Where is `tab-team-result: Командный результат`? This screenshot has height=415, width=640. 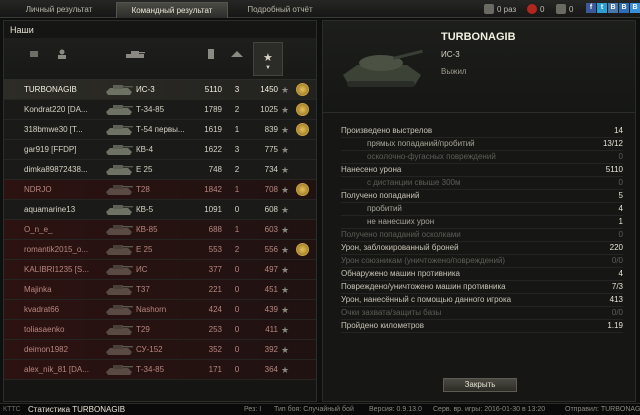
tab-team-result: Командный результат is located at coordinates (172, 10).